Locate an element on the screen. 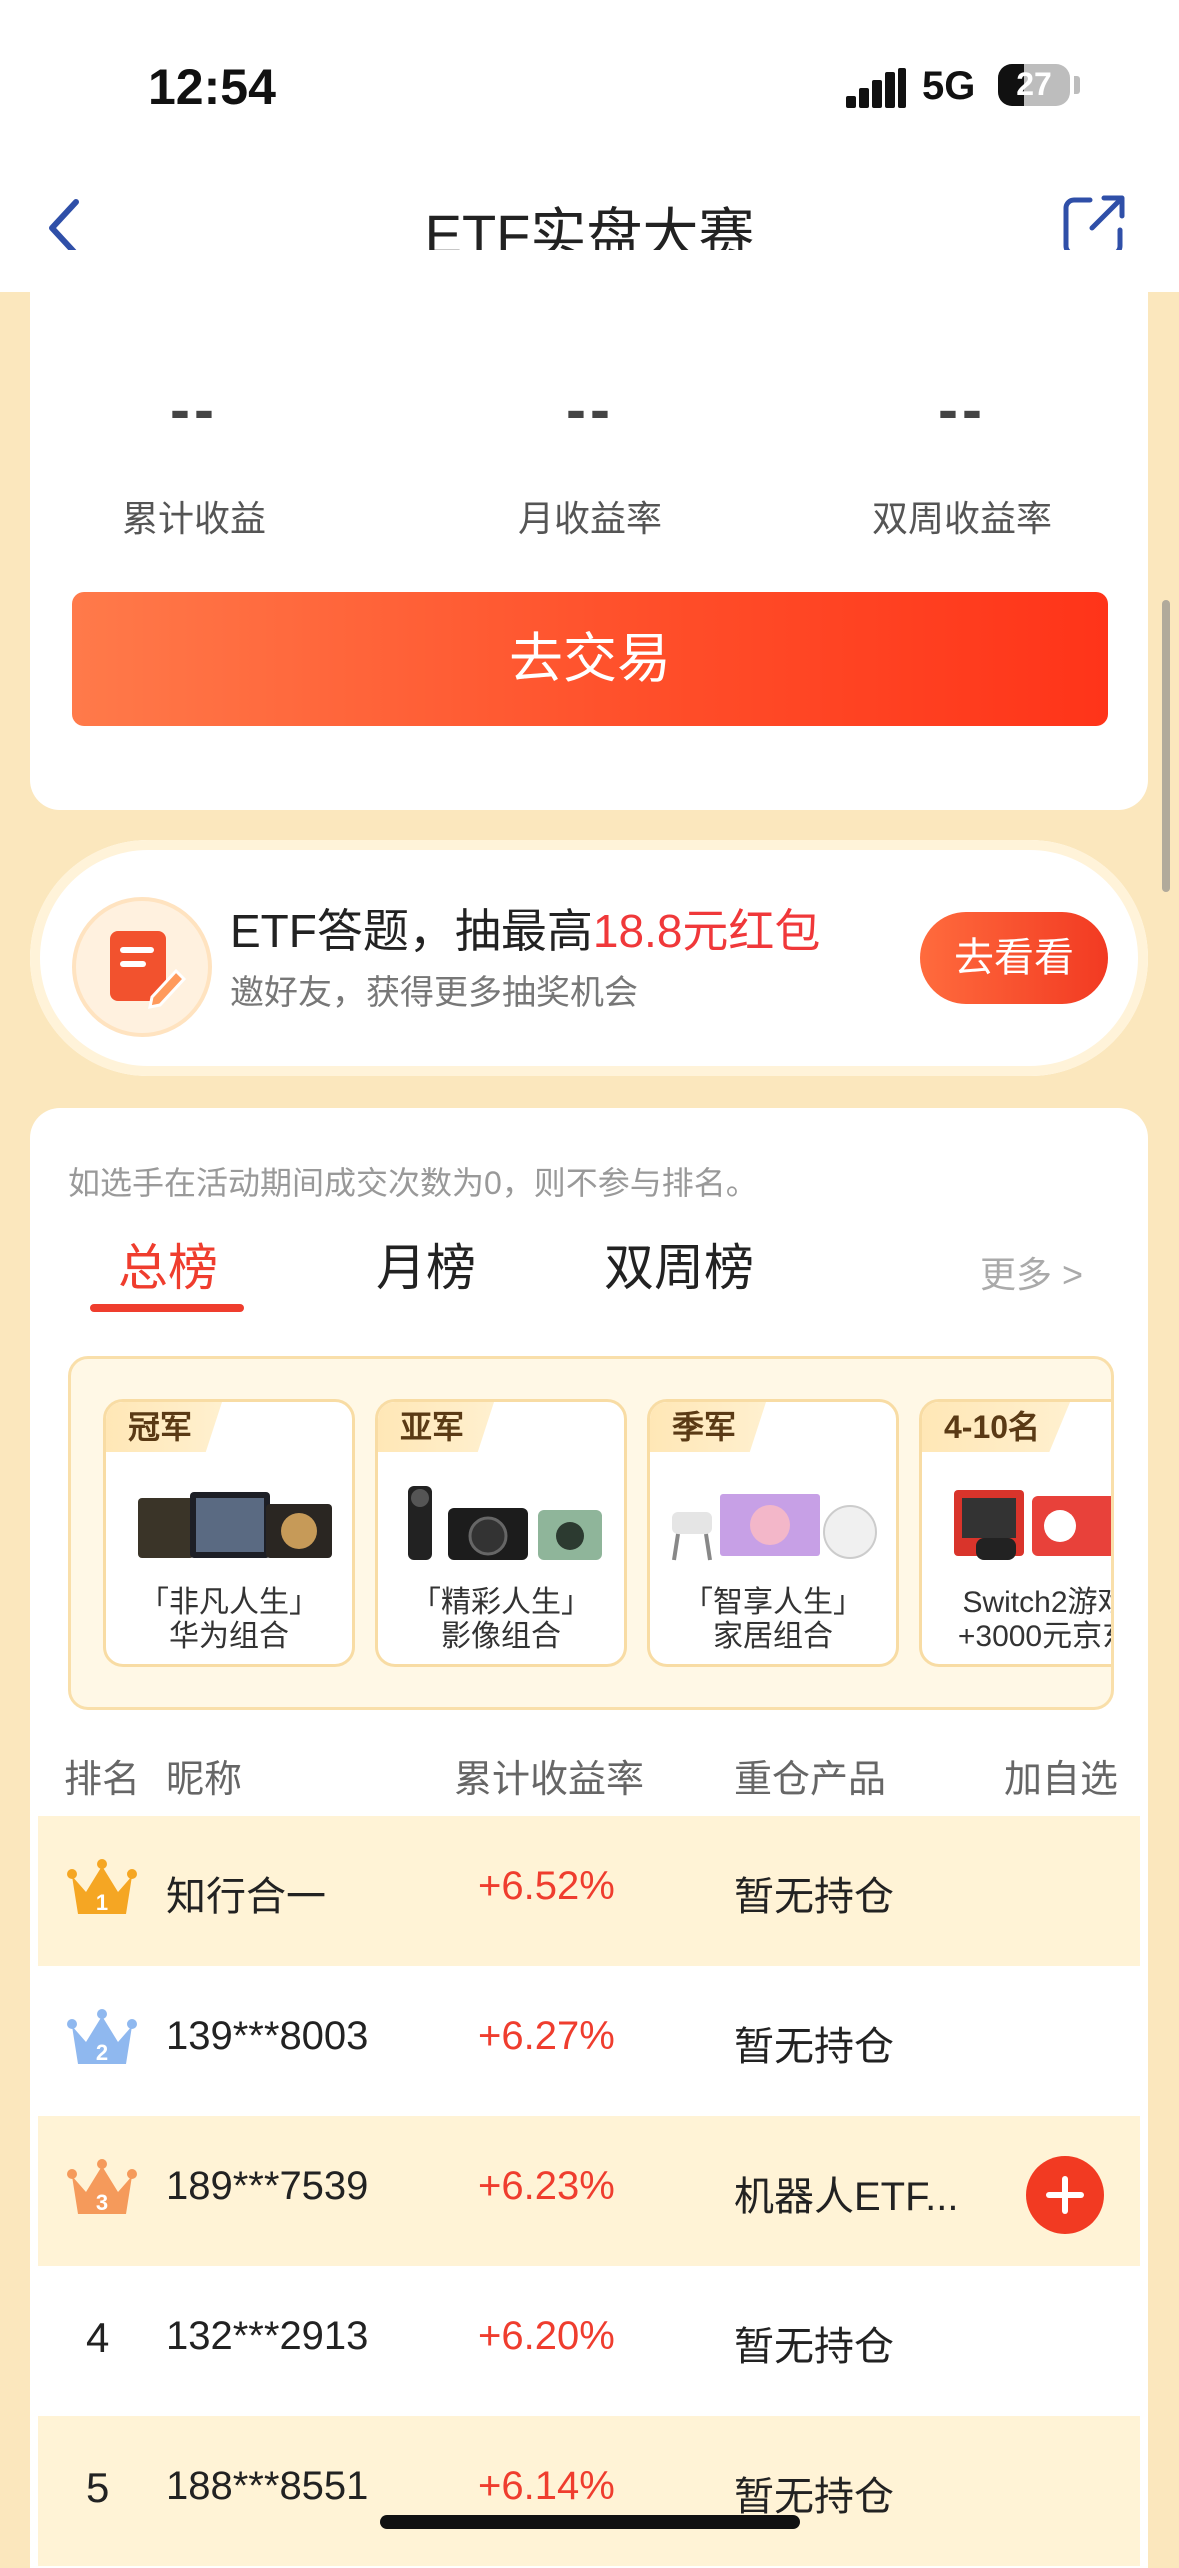 This screenshot has height=2568, width=1179. silver-crown-icon: 2 is located at coordinates (102, 2037).